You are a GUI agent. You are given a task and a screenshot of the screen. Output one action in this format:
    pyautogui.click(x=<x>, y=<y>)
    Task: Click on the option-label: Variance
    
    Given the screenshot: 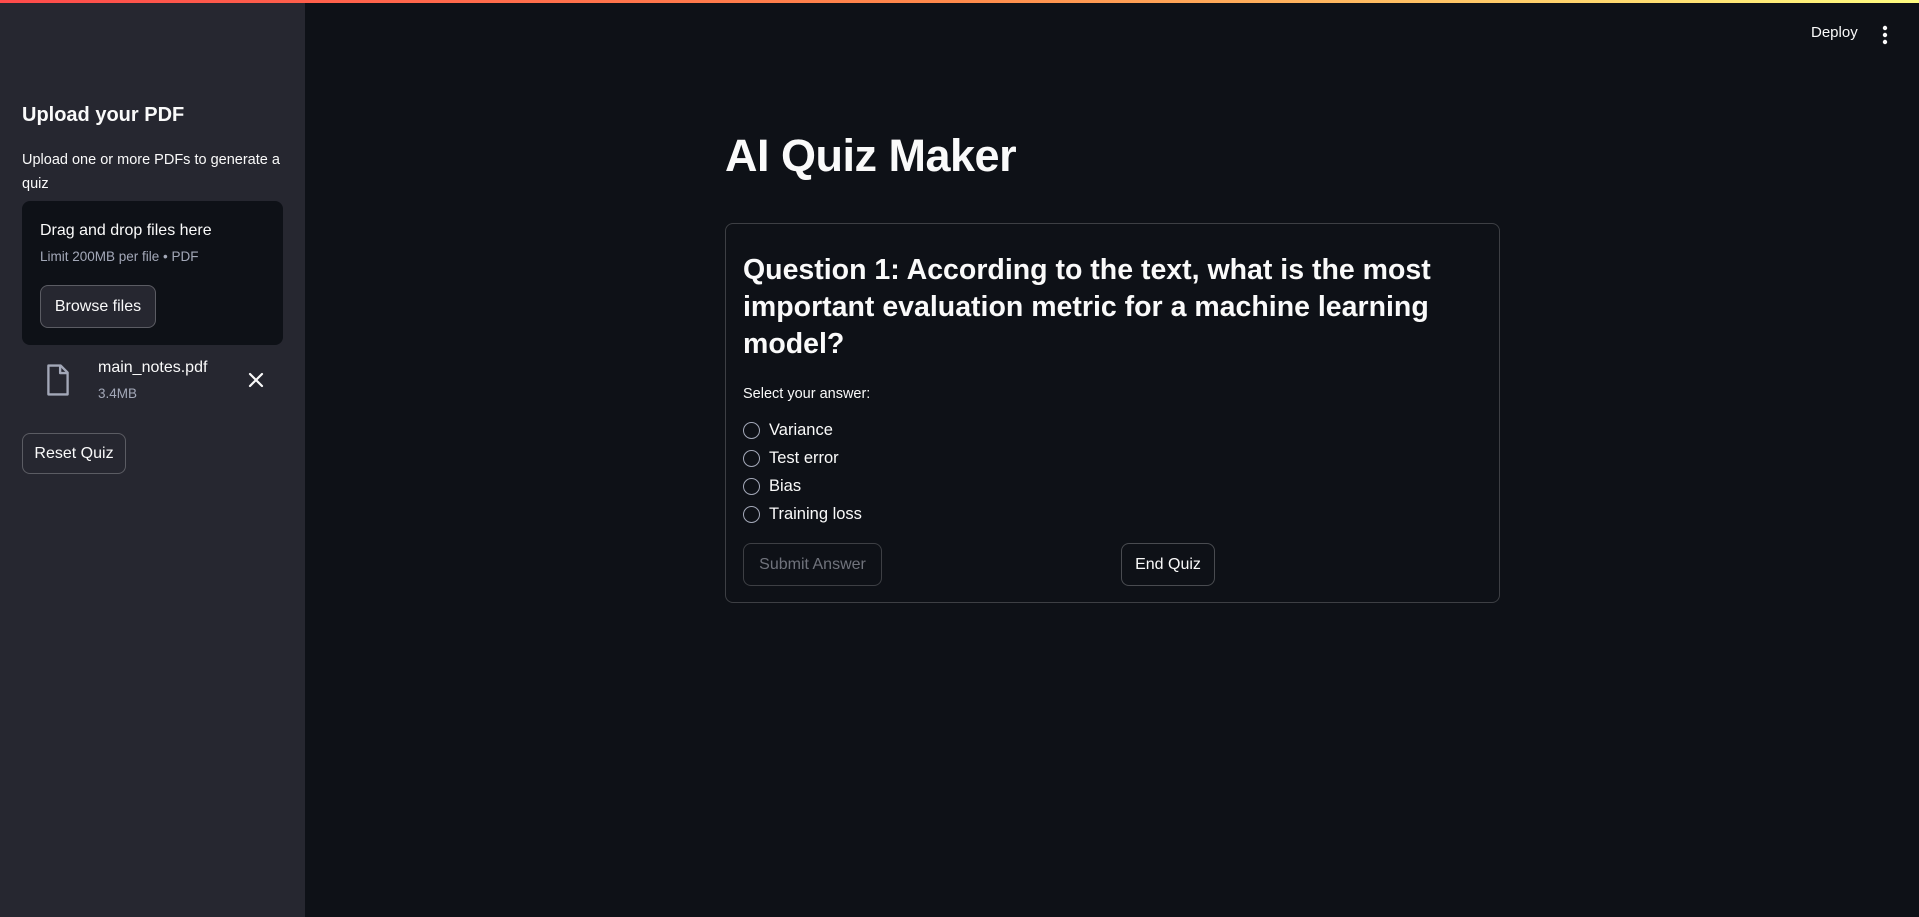 What is the action you would take?
    pyautogui.click(x=801, y=429)
    